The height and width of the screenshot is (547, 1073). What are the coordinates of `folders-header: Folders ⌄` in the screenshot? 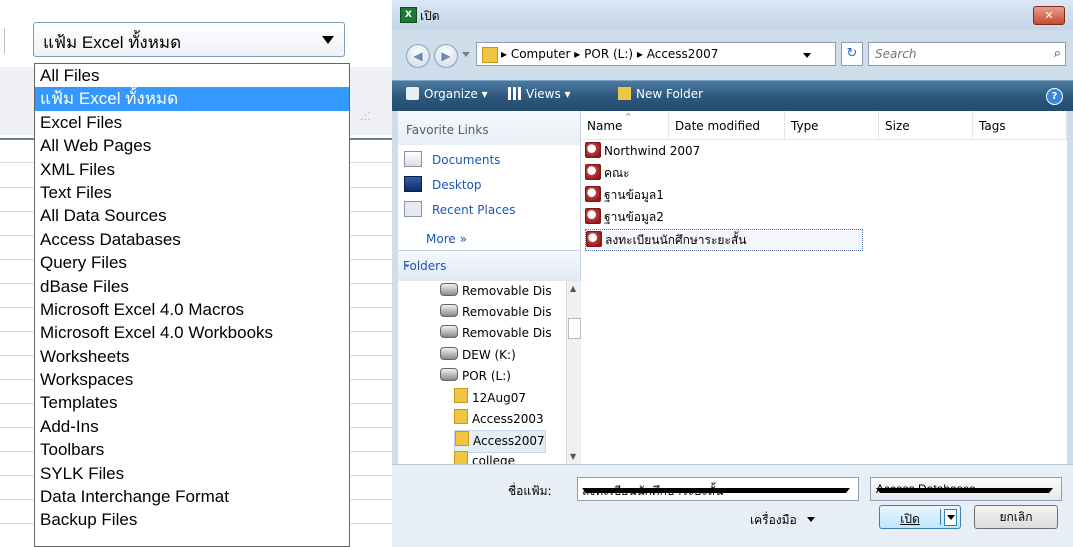 It's located at (489, 265).